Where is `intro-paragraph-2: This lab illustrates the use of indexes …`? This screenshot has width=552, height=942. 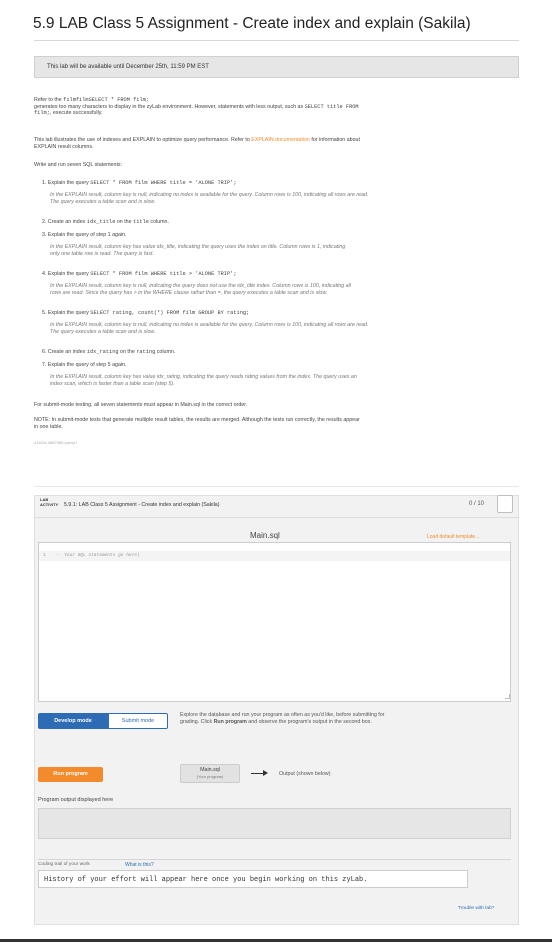 intro-paragraph-2: This lab illustrates the use of indexes … is located at coordinates (197, 143).